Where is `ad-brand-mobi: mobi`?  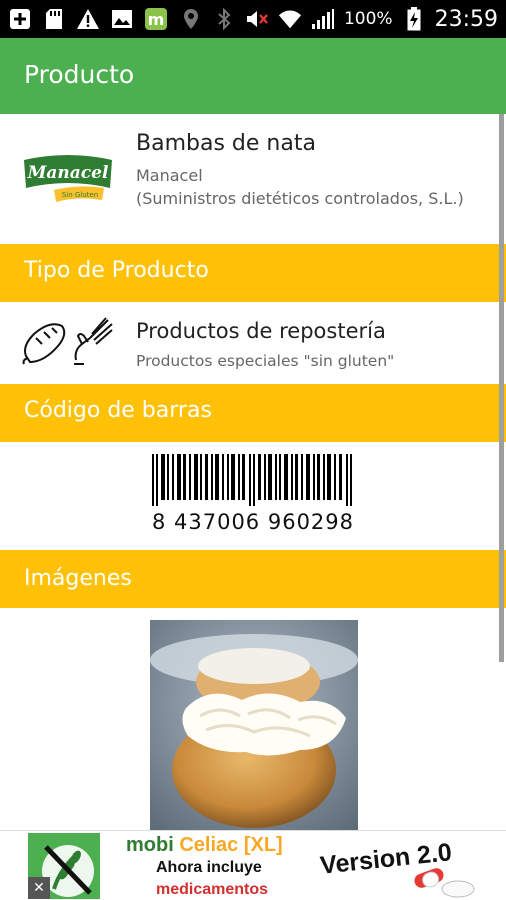
ad-brand-mobi: mobi is located at coordinates (150, 845).